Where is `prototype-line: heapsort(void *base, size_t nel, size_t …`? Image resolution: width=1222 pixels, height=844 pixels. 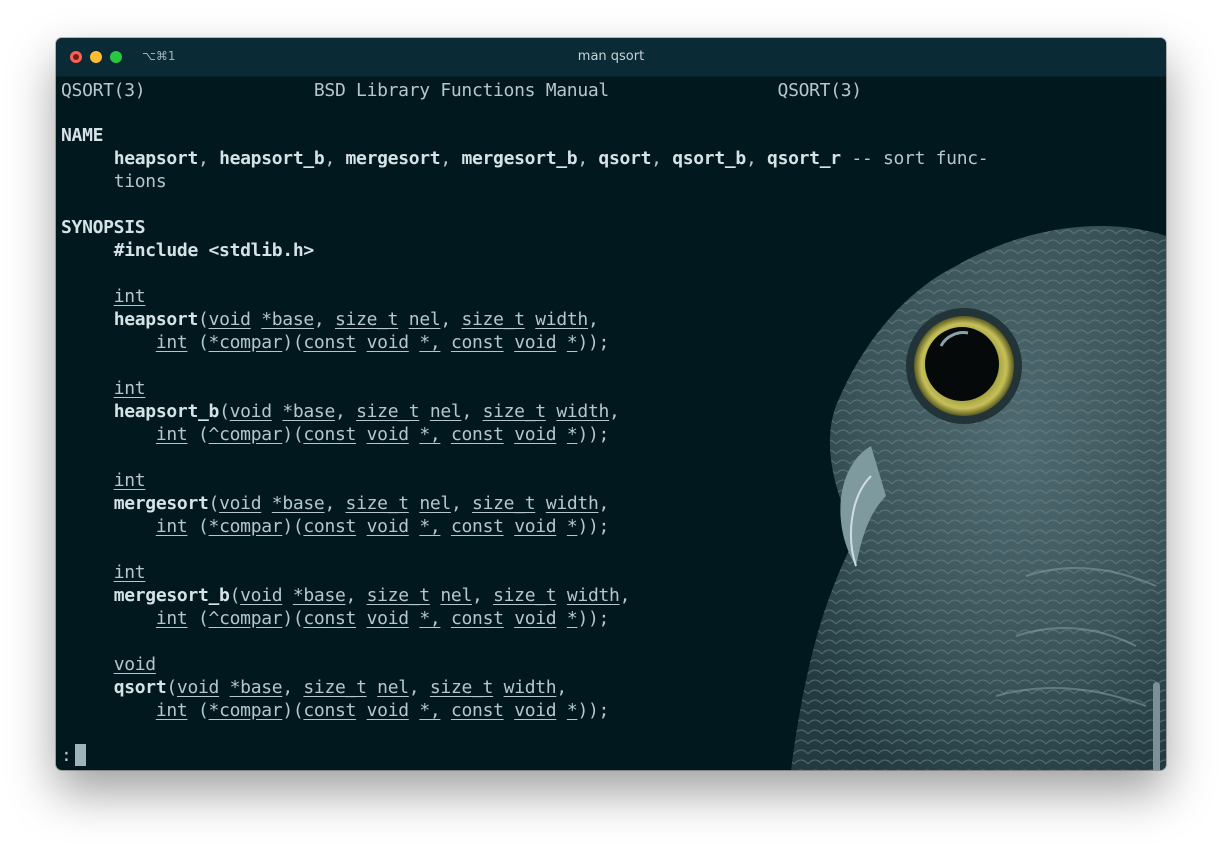 prototype-line: heapsort(void *base, size_t nel, size_t … is located at coordinates (356, 319).